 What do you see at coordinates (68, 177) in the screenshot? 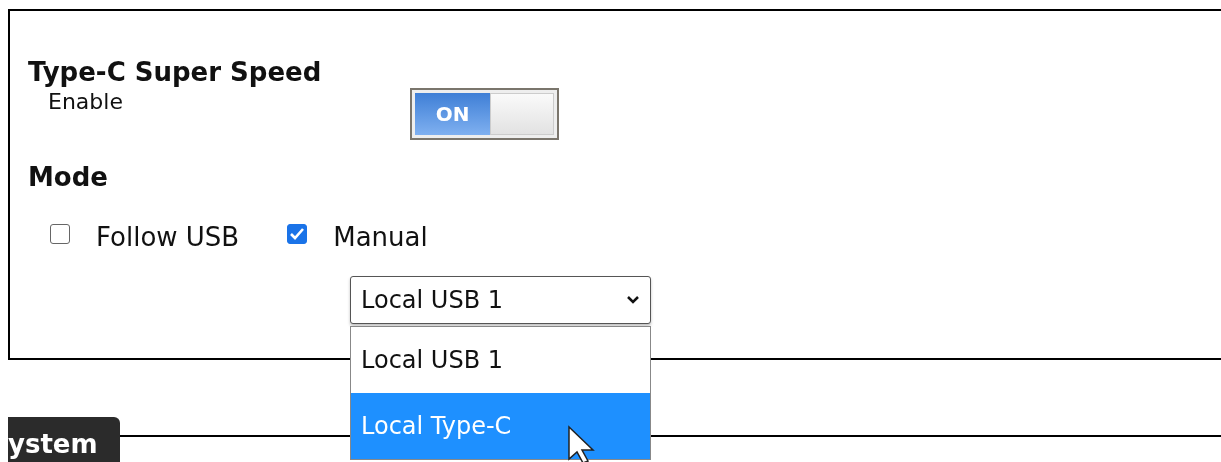
I see `mode-title: Mode` at bounding box center [68, 177].